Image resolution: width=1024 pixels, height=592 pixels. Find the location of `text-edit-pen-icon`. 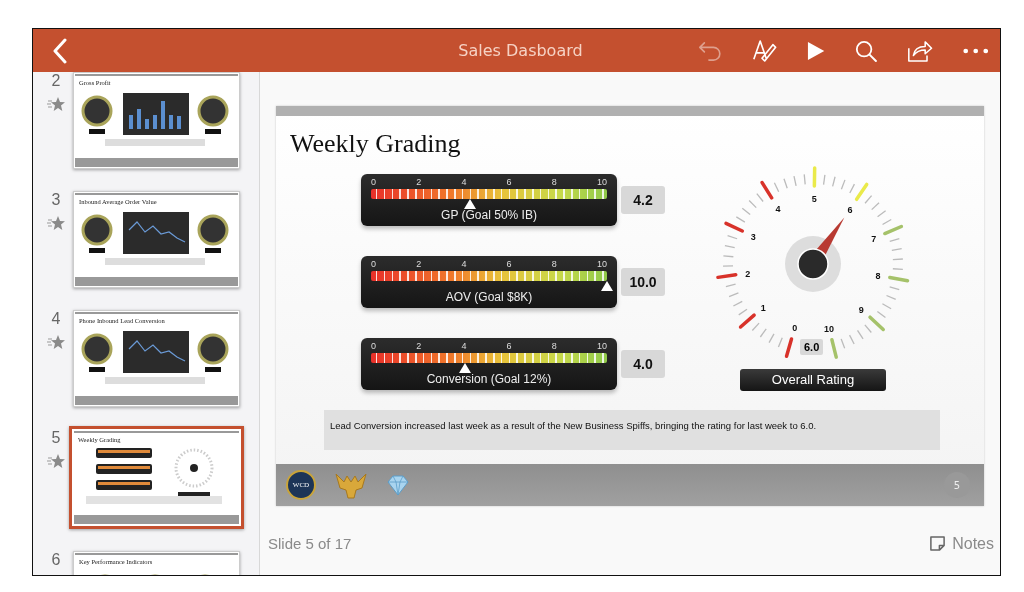

text-edit-pen-icon is located at coordinates (764, 50).